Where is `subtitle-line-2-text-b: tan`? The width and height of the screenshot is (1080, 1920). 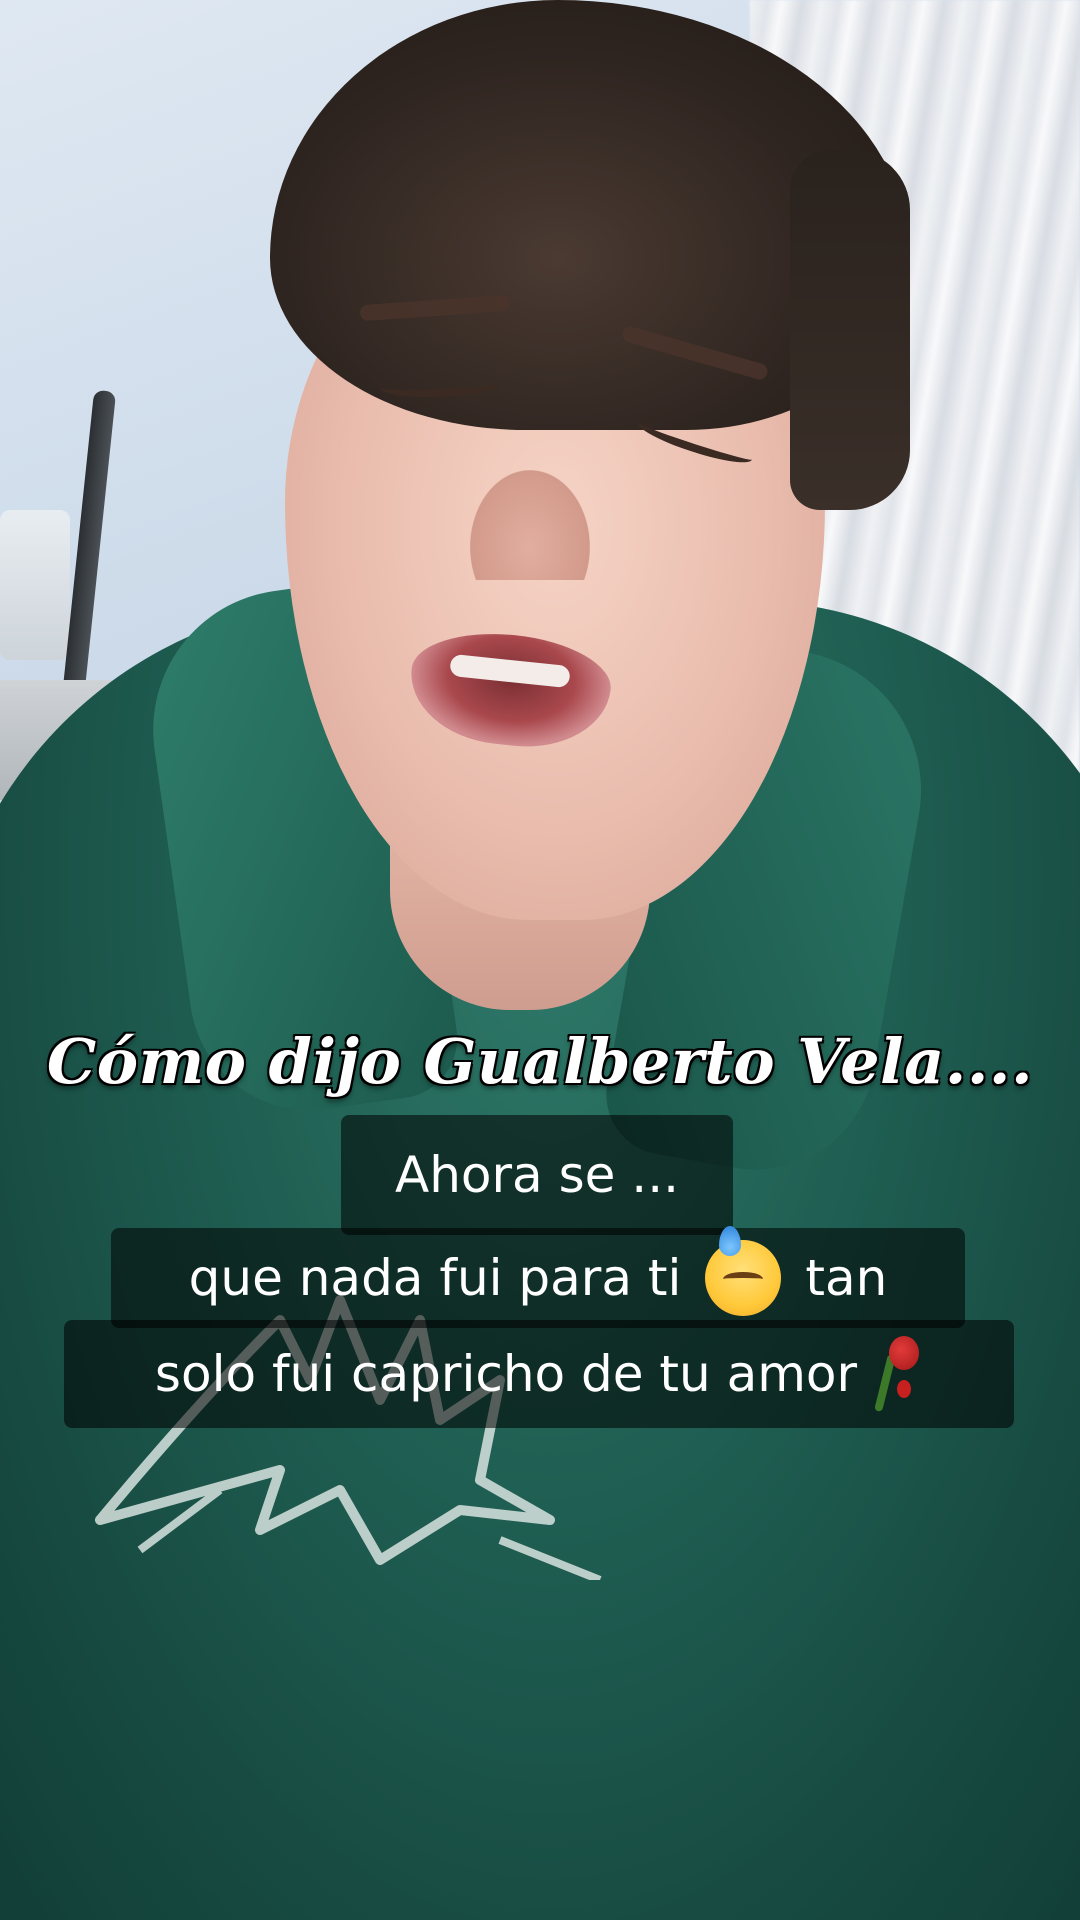 subtitle-line-2-text-b: tan is located at coordinates (846, 1278).